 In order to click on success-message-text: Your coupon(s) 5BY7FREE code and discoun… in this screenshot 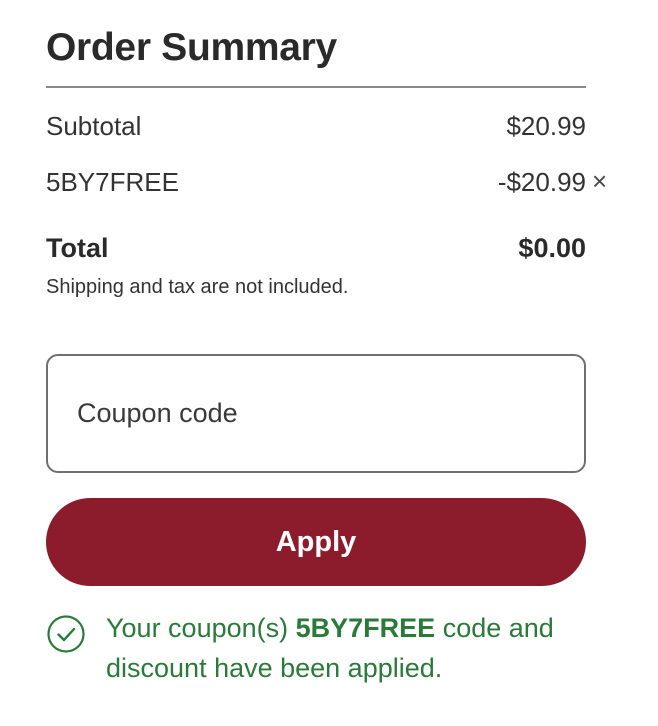, I will do `click(356, 648)`.